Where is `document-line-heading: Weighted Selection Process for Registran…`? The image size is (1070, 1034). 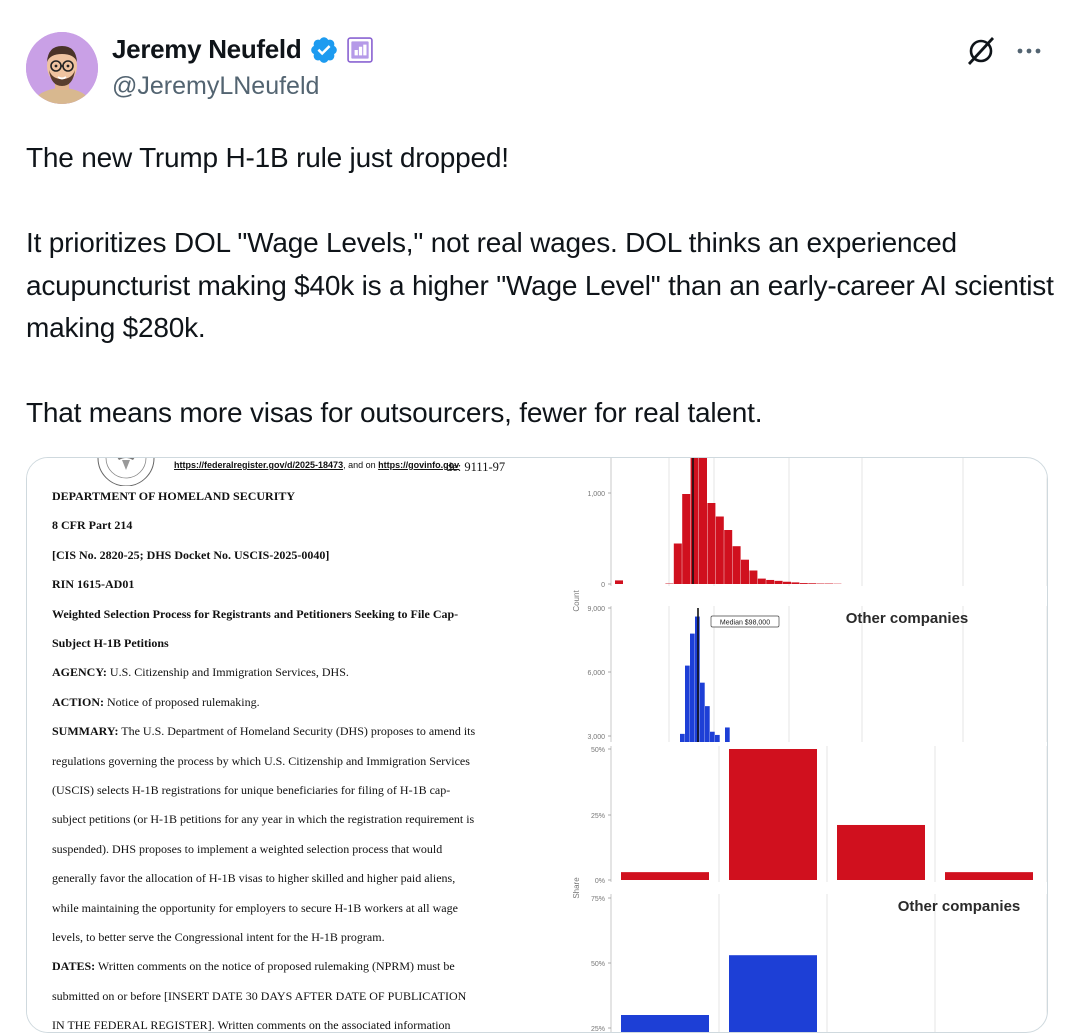
document-line-heading: Weighted Selection Process for Registran… is located at coordinates (255, 613).